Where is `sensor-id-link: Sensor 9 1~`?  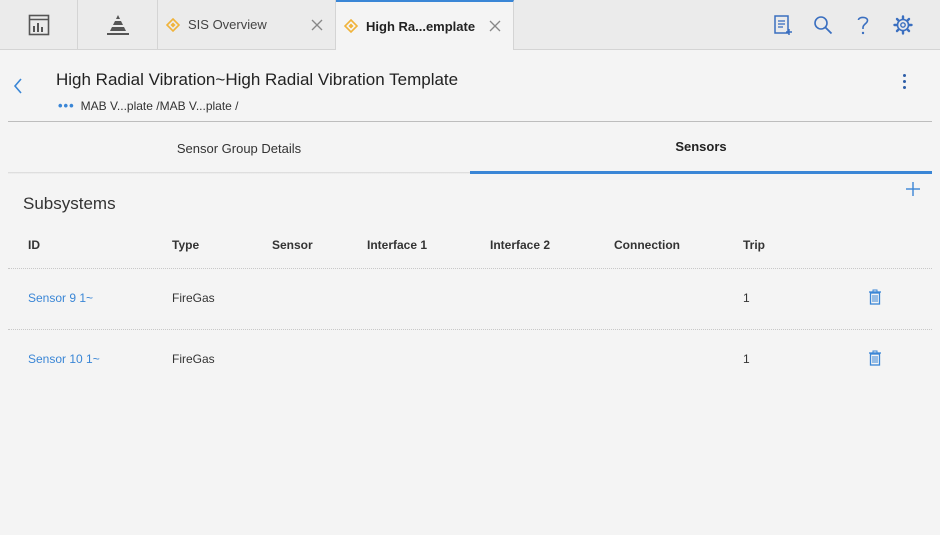 sensor-id-link: Sensor 9 1~ is located at coordinates (60, 298).